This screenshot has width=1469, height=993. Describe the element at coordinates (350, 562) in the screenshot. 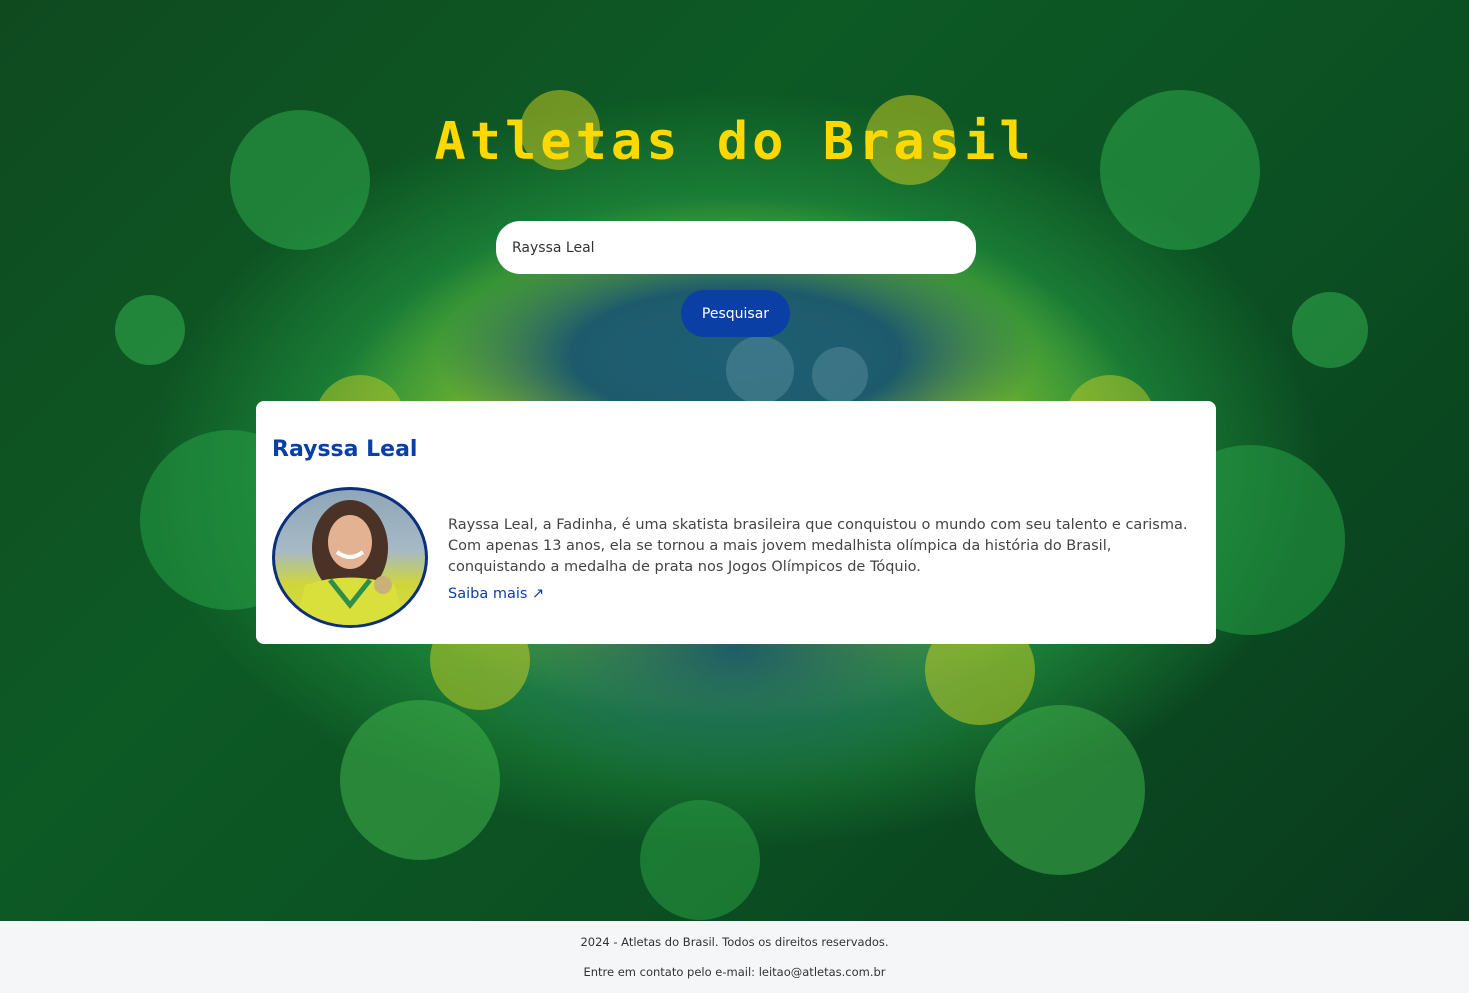

I see `athlete-photo` at that location.